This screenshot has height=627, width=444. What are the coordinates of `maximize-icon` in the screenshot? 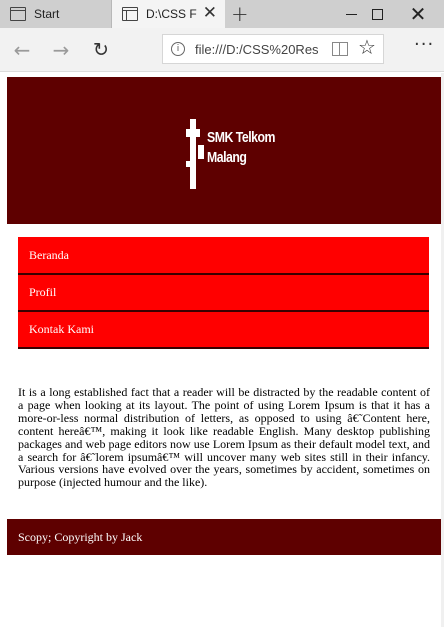 It's located at (377, 14).